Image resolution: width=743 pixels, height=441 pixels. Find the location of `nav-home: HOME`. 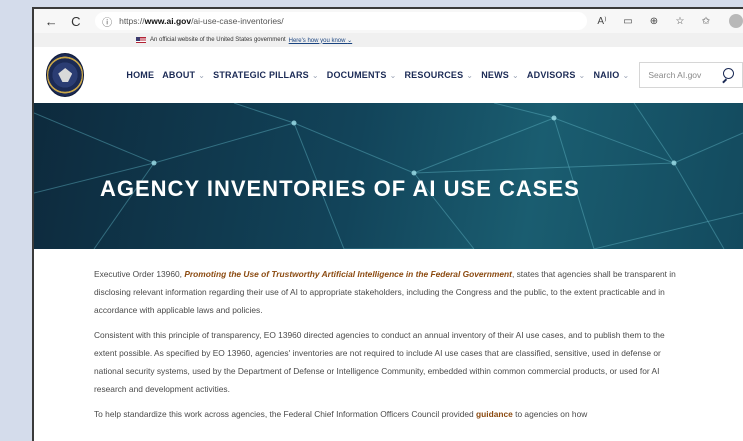

nav-home: HOME is located at coordinates (140, 75).